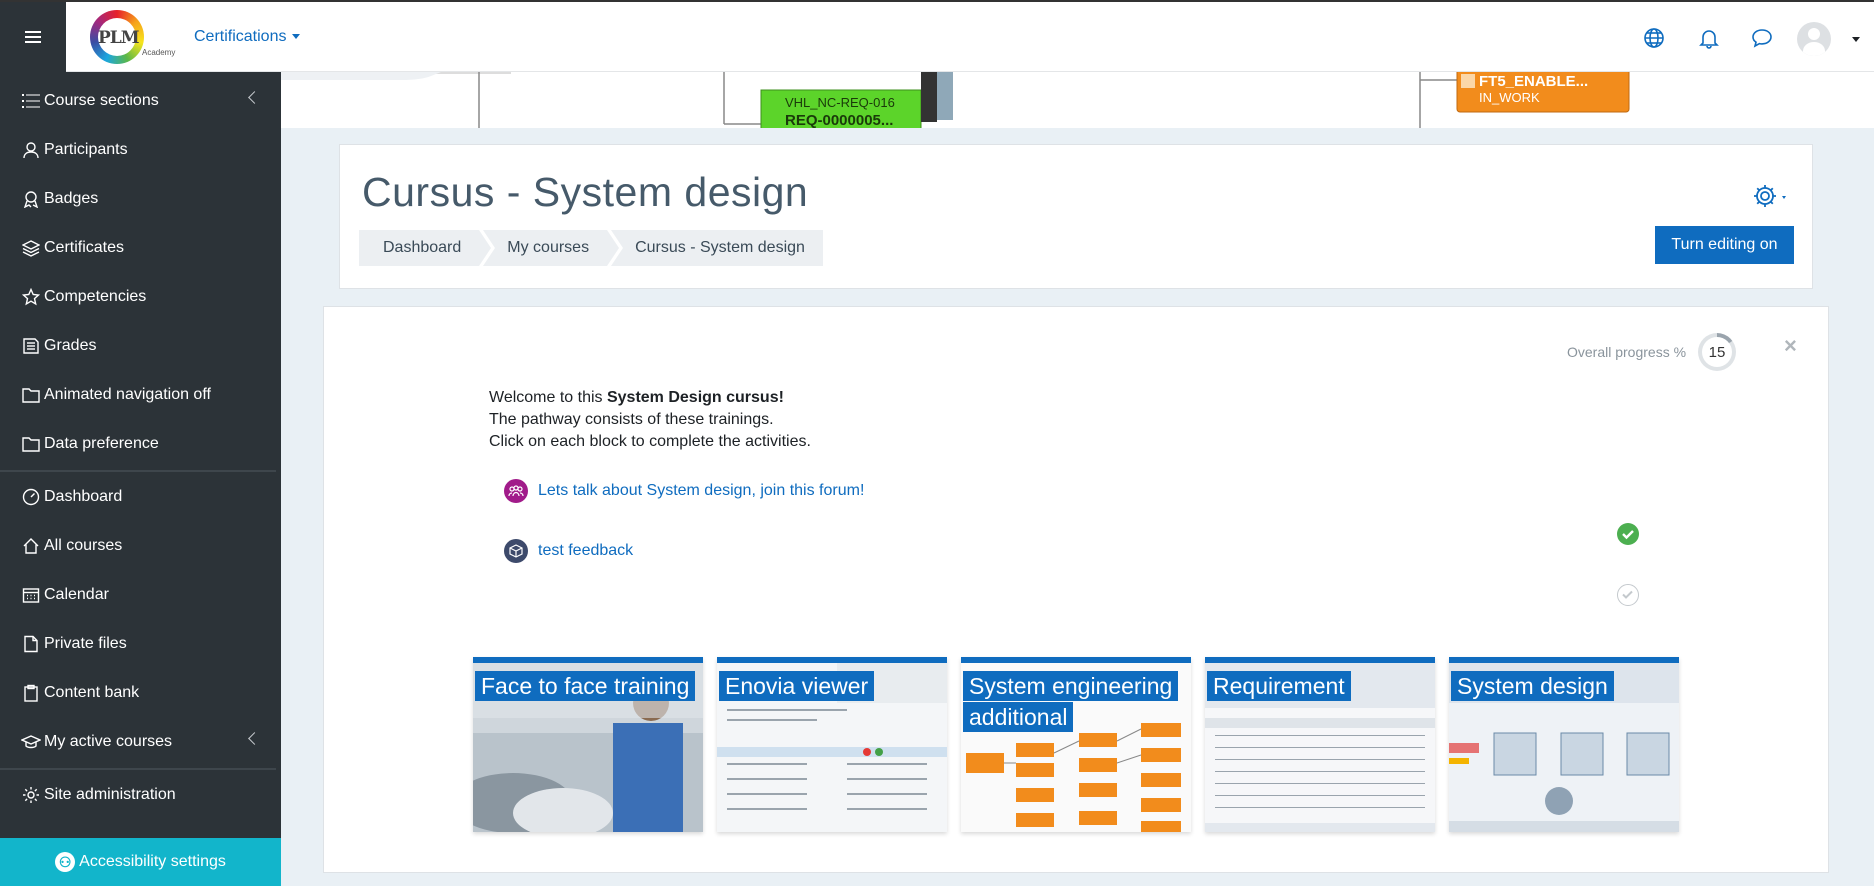  I want to click on sidebar-item-label: Certificates, so click(84, 247).